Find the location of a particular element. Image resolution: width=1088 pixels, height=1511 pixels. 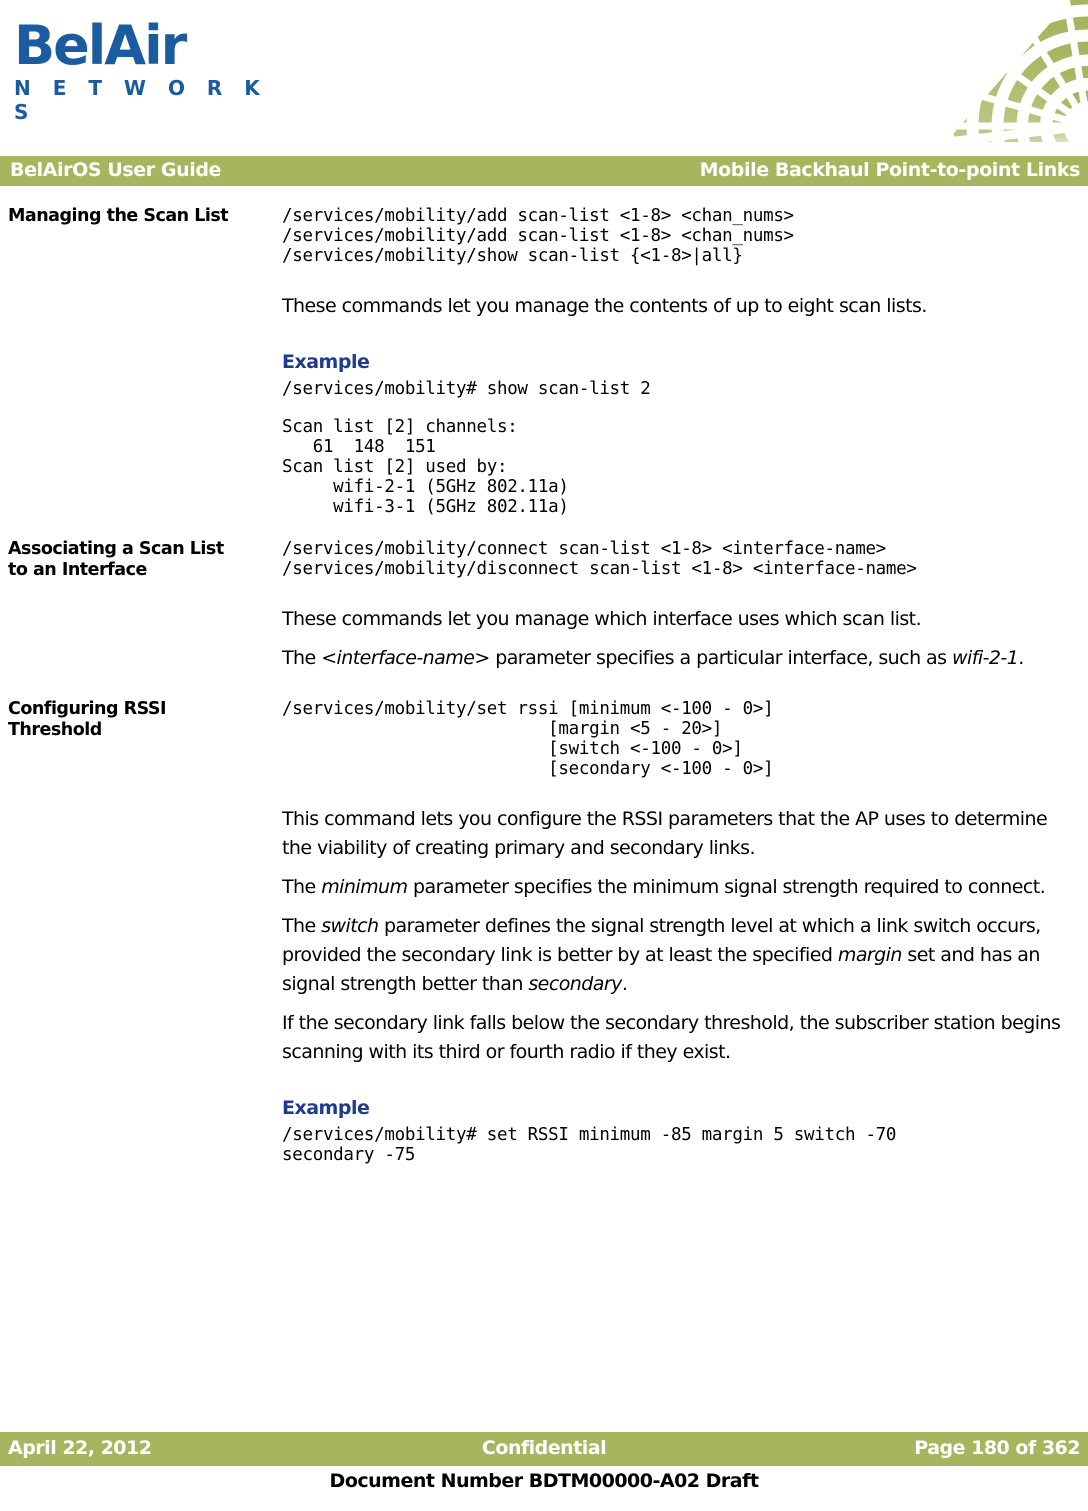

footer-document-number: Document Number BDTM00000-A02 Draft is located at coordinates (544, 1481).